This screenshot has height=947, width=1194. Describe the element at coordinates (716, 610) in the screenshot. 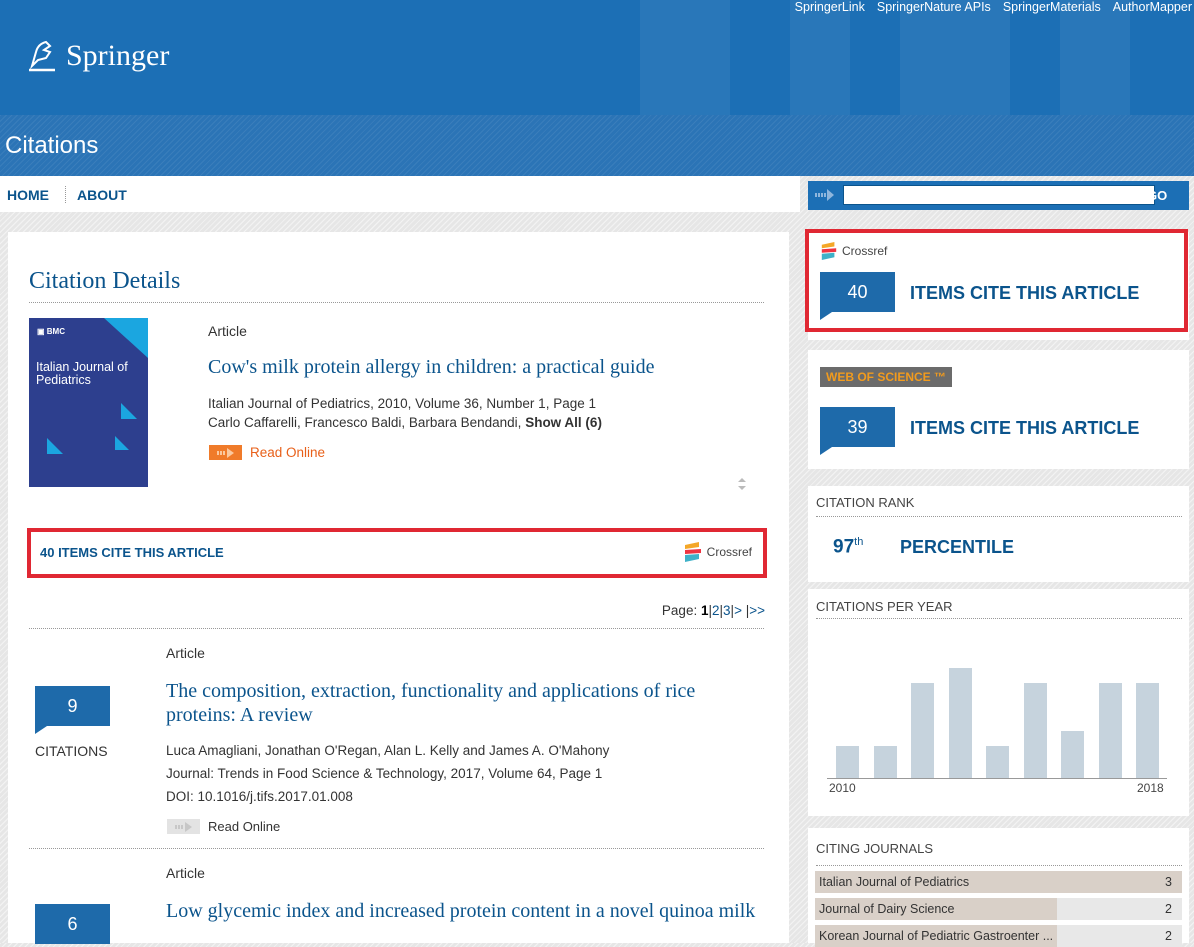

I see `page-link: 2` at that location.